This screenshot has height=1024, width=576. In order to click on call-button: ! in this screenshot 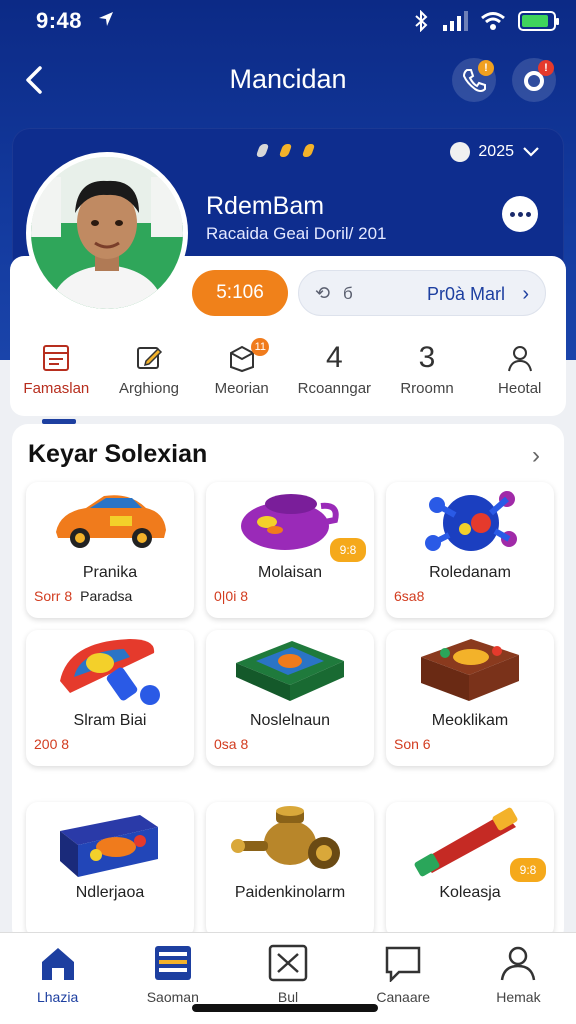, I will do `click(474, 80)`.